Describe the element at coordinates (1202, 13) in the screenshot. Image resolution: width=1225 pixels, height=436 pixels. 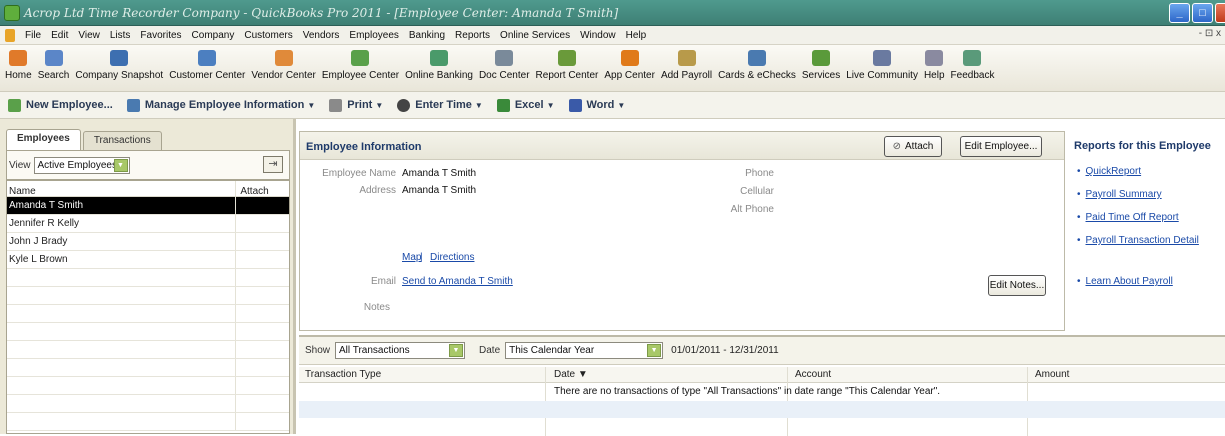
I see `maximize-button: □` at that location.